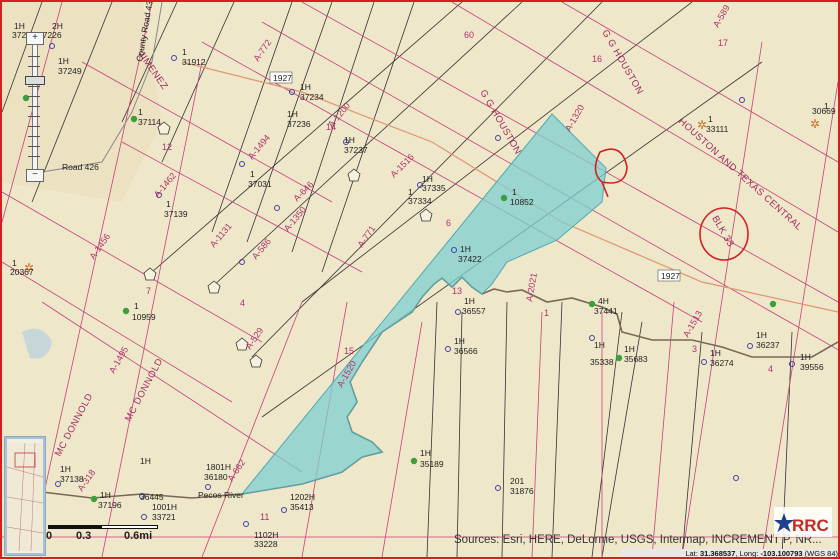  I want to click on svg-text: 201, so click(517, 481).